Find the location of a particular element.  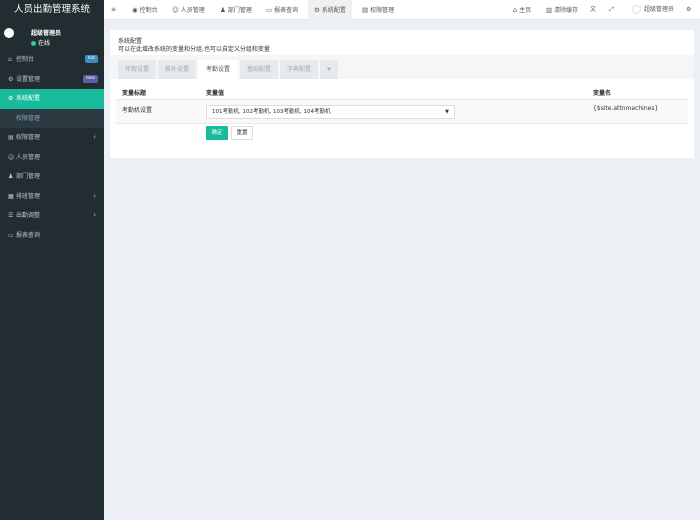

tab-dashboard: ◉ 控制台 is located at coordinates (145, 10).